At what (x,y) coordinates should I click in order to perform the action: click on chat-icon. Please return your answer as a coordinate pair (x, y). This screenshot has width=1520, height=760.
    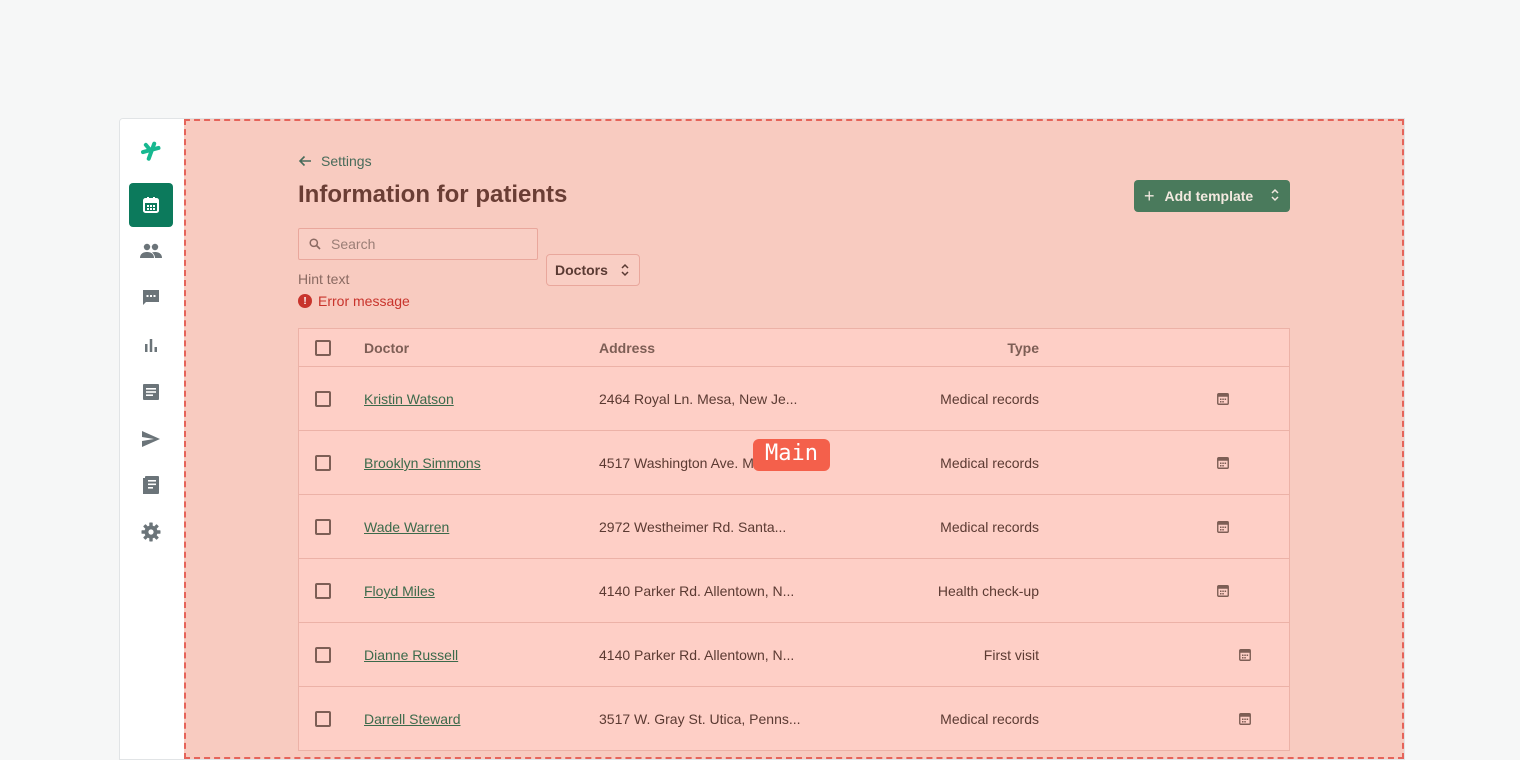
    Looking at the image, I should click on (151, 298).